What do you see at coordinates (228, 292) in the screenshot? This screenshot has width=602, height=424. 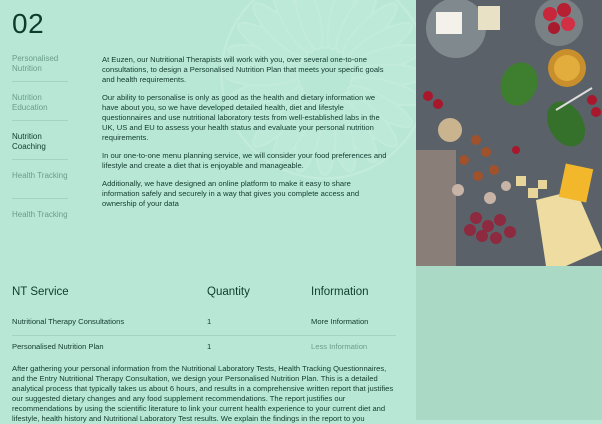 I see `column-header-quantity: Quantity` at bounding box center [228, 292].